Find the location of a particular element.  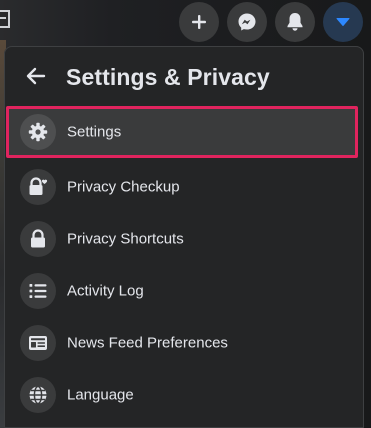

list-icon is located at coordinates (38, 291).